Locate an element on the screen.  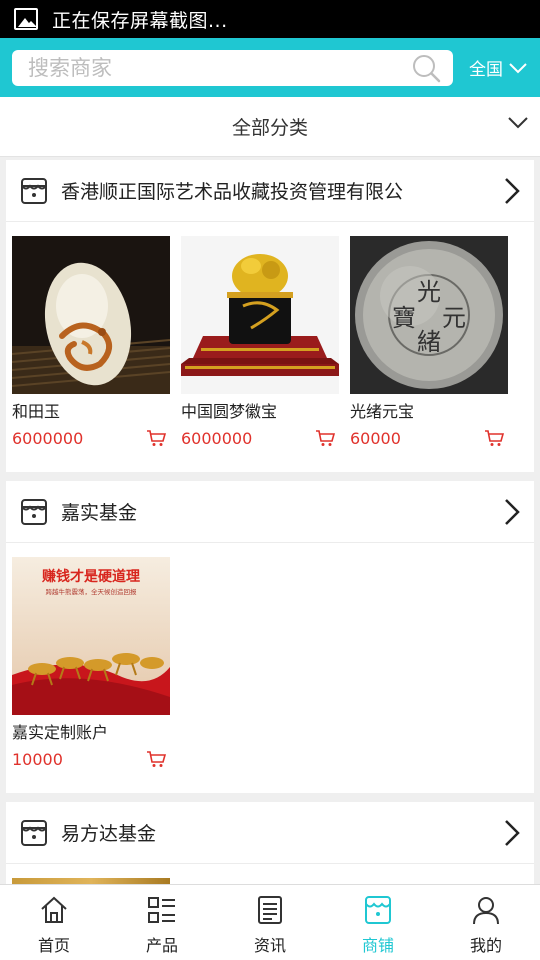
store-header: 嘉实基金 is located at coordinates (270, 512).